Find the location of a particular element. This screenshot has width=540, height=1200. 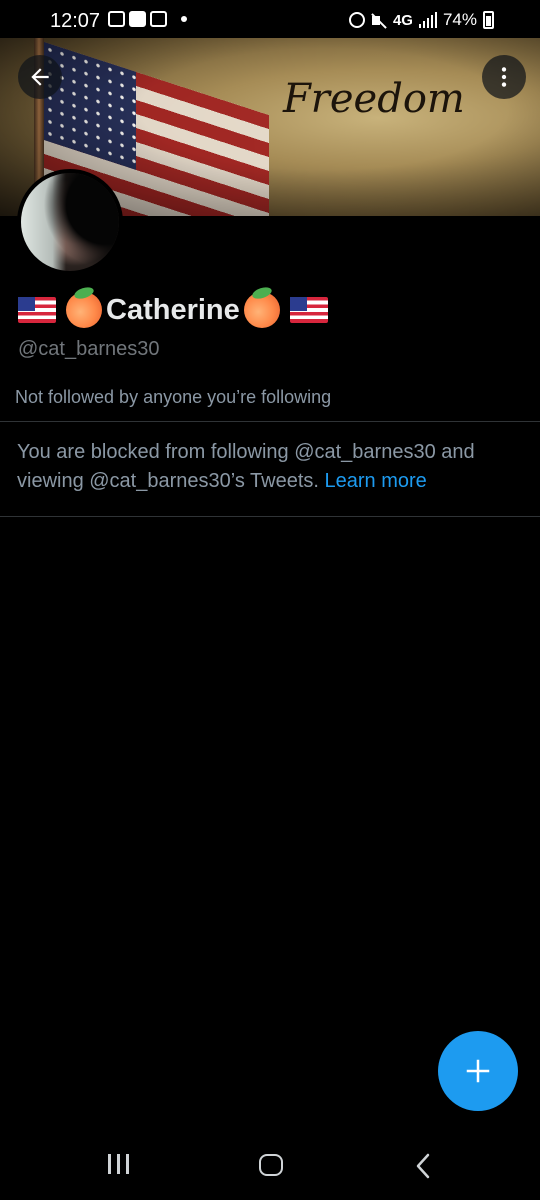

arrow-left-icon is located at coordinates (40, 77).